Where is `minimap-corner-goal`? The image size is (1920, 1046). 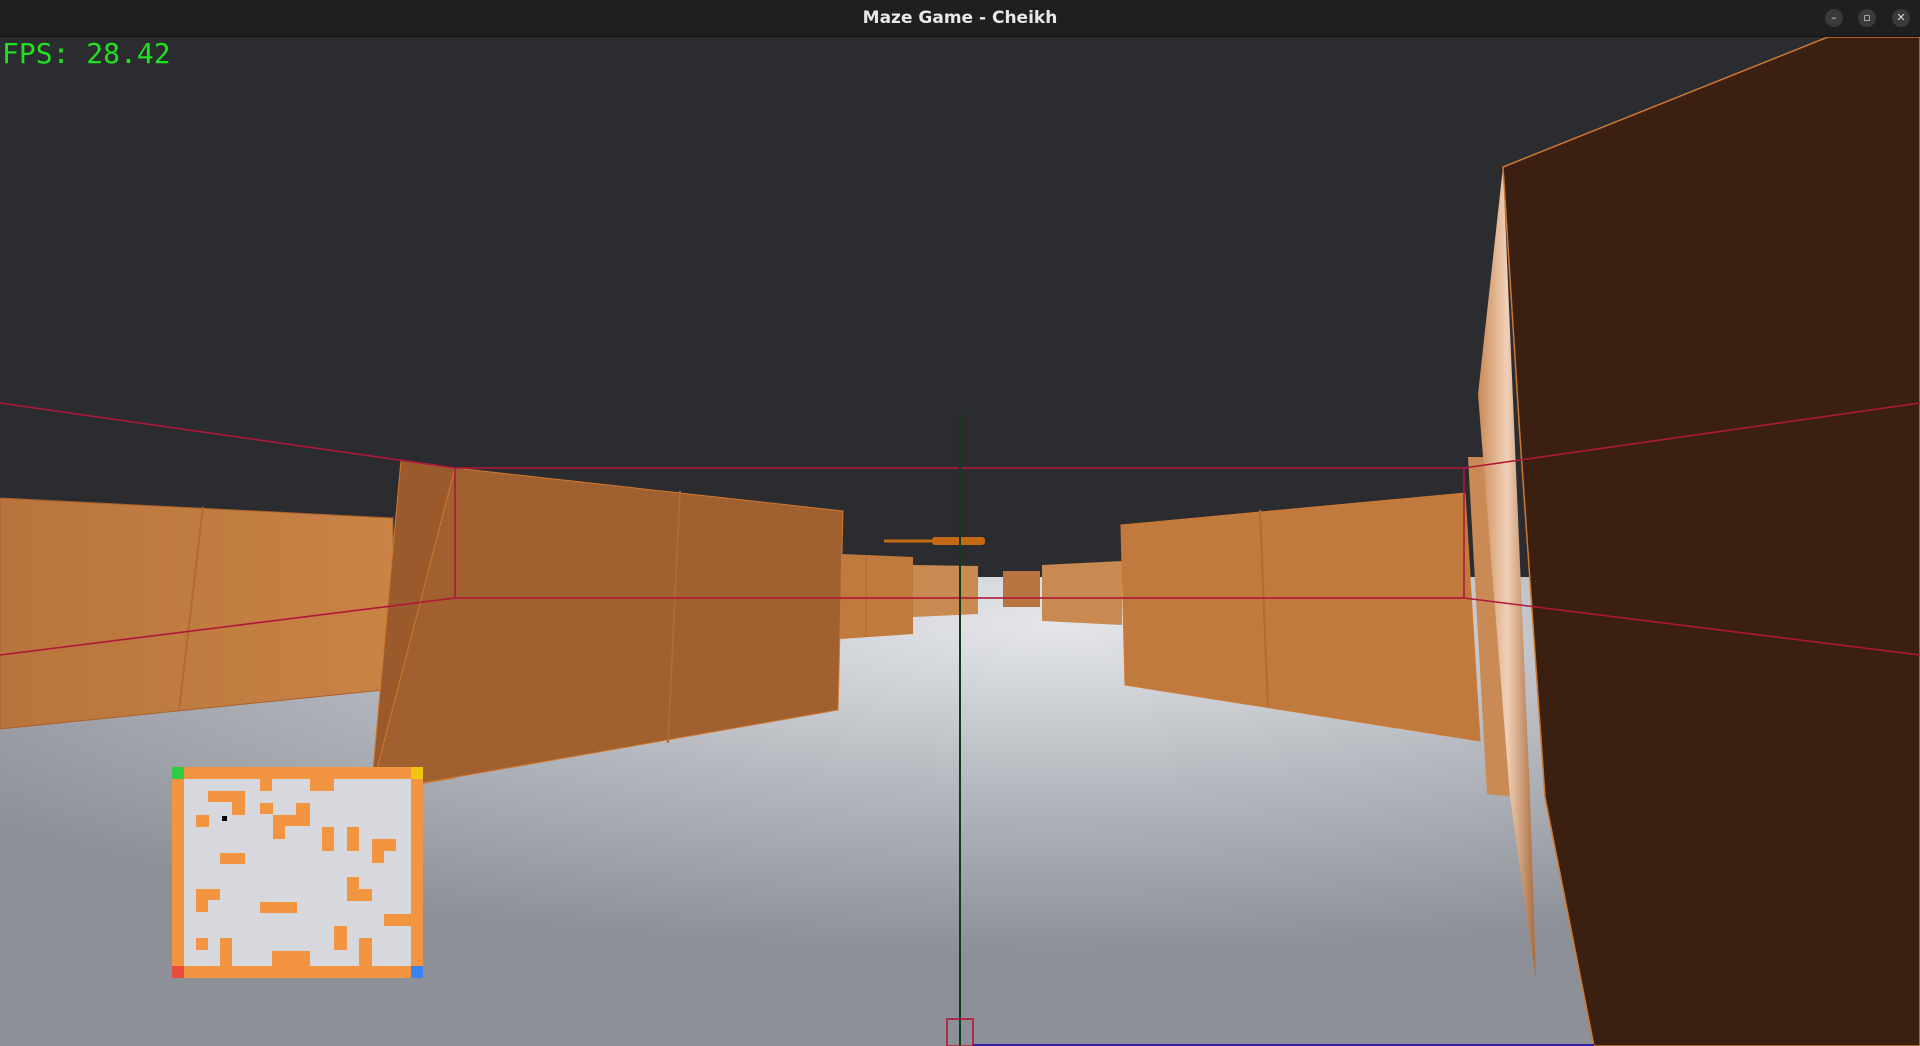 minimap-corner-goal is located at coordinates (417, 773).